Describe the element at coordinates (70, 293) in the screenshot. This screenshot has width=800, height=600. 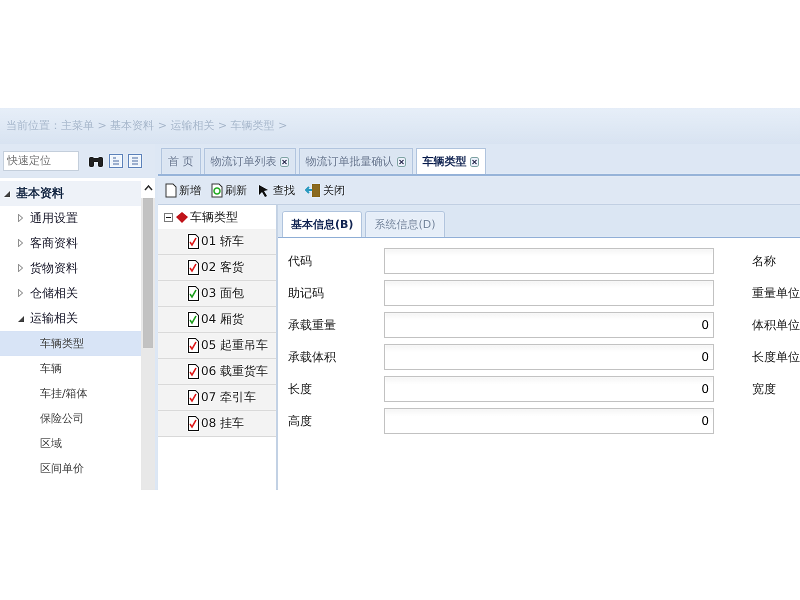
I see `tree-item: 仓储相关` at that location.